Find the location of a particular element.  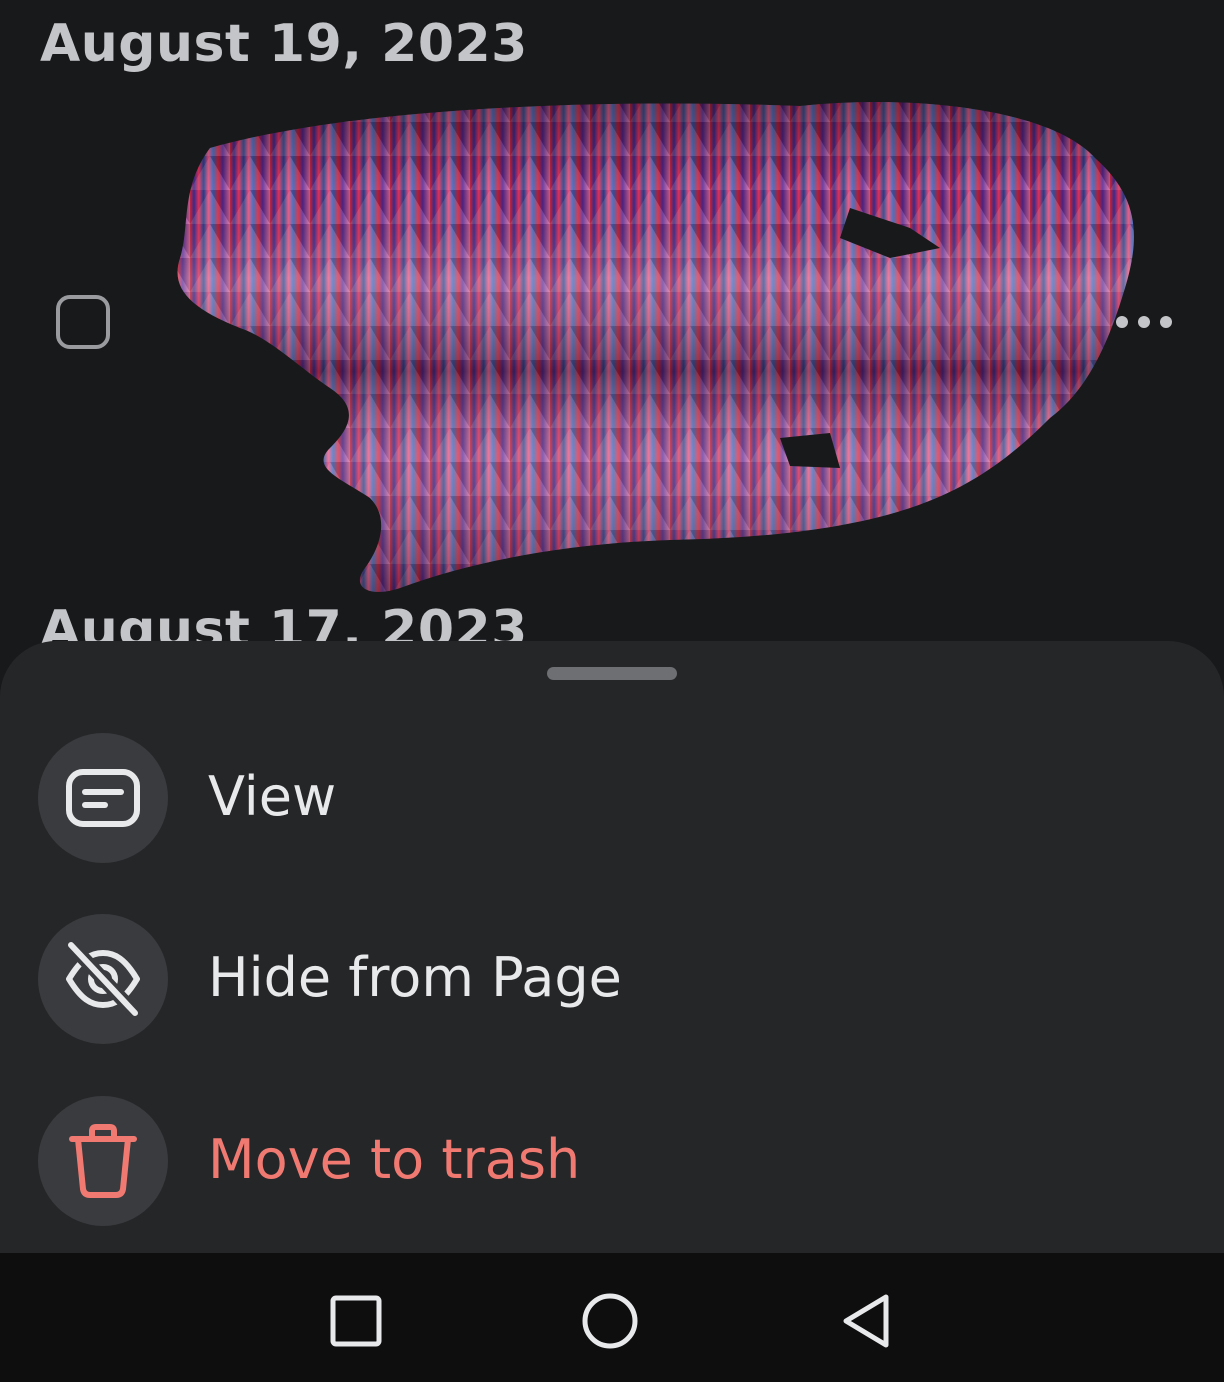

home-button is located at coordinates (610, 1321).